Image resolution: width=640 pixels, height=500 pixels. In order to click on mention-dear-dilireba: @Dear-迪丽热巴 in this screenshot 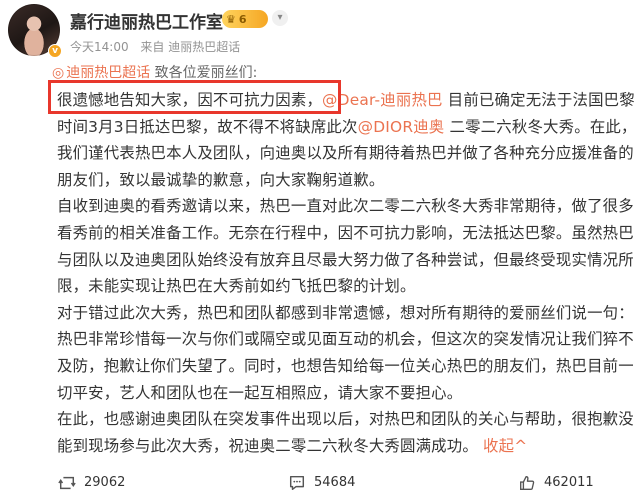, I will do `click(382, 100)`.